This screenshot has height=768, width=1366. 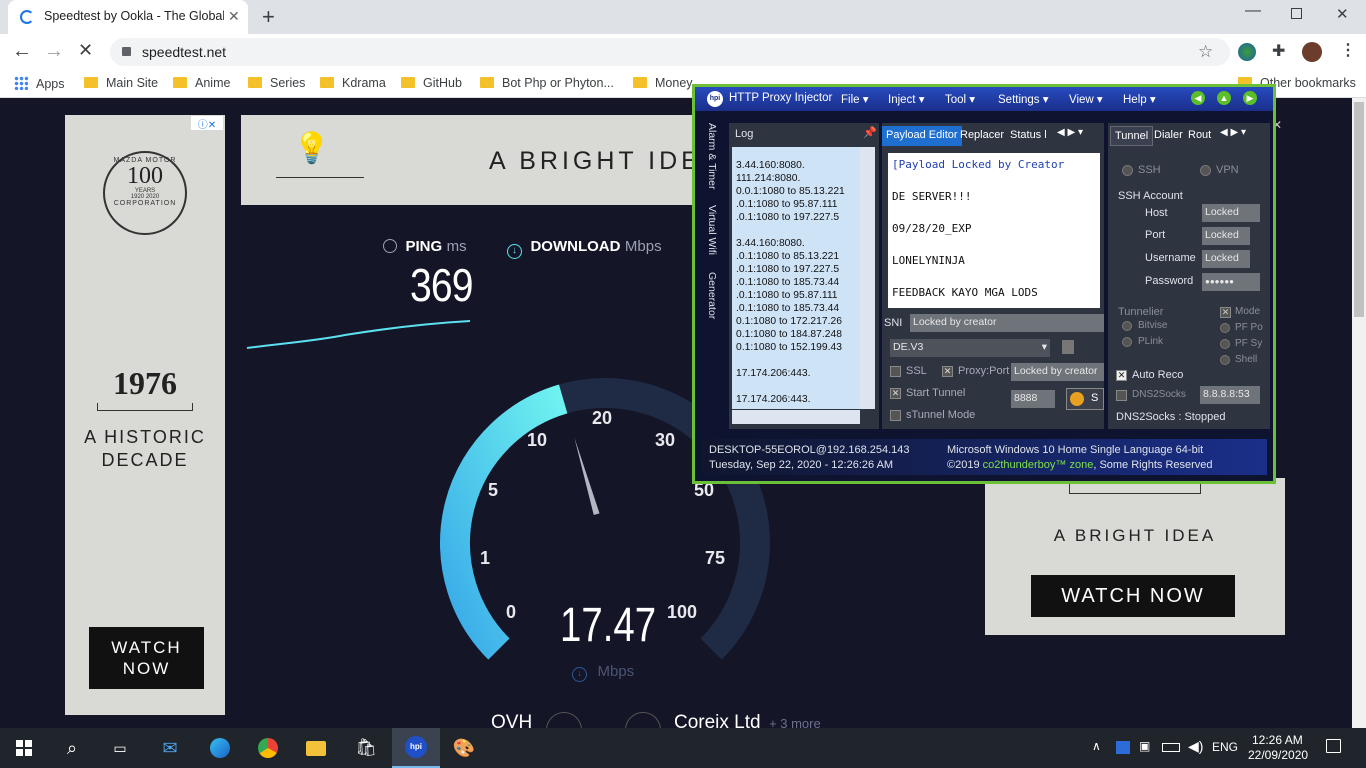 What do you see at coordinates (895, 415) in the screenshot?
I see `stunnel-checkbox` at bounding box center [895, 415].